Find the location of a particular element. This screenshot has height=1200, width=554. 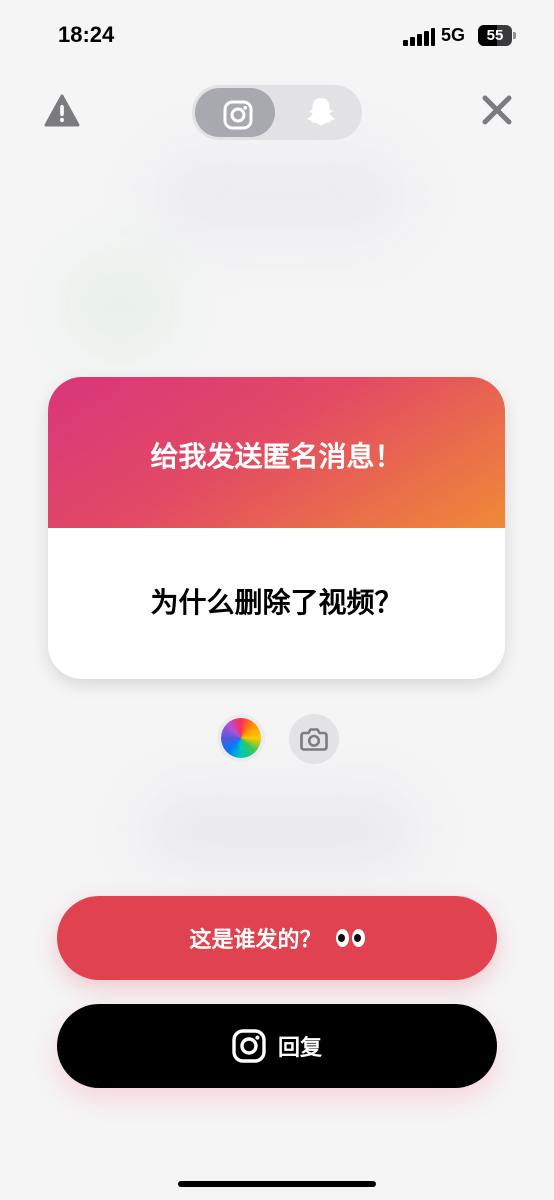

close-button is located at coordinates (497, 110).